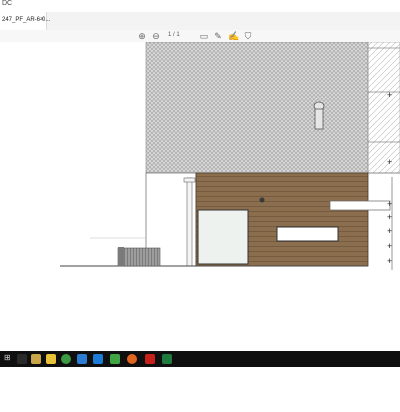 This screenshot has width=400, height=412. I want to click on tab-strip: 247_PF_AR-6-0... ×, so click(200, 21).